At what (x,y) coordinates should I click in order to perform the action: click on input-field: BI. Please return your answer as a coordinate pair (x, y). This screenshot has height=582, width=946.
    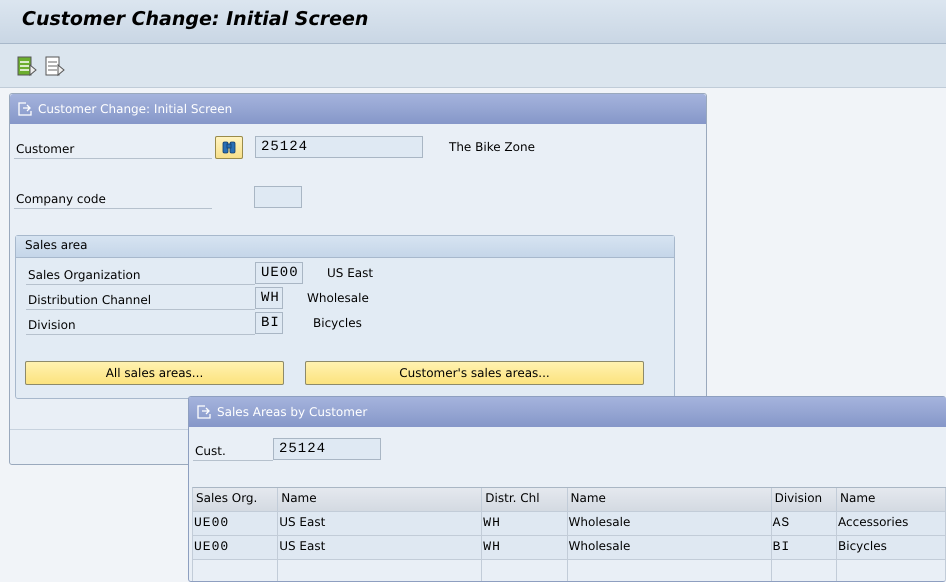
    Looking at the image, I should click on (269, 323).